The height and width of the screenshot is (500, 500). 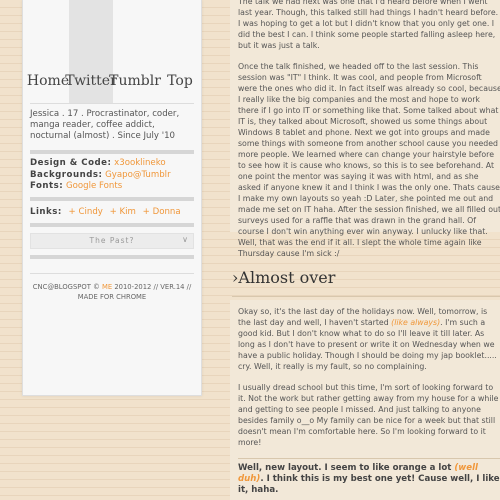 What do you see at coordinates (91, 51) in the screenshot?
I see `nav-twitter-link: Twitter` at bounding box center [91, 51].